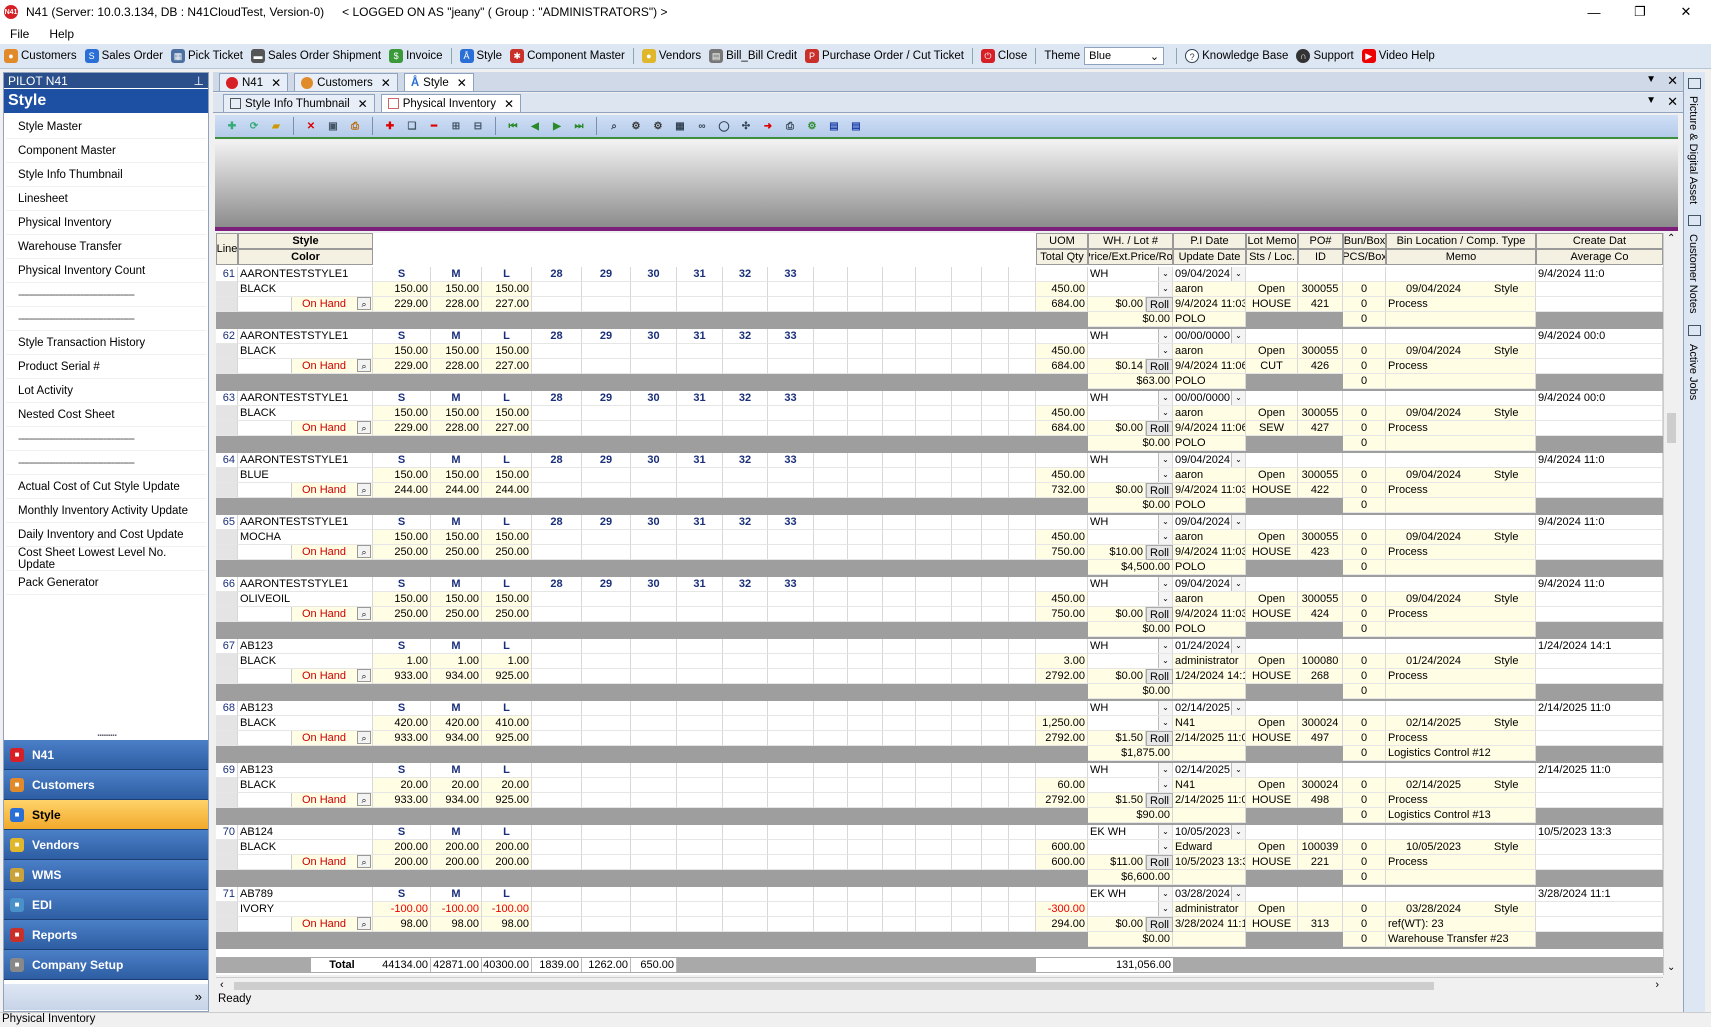 The width and height of the screenshot is (1711, 1027). What do you see at coordinates (1324, 56) in the screenshot?
I see `support-button: ∩ Support` at bounding box center [1324, 56].